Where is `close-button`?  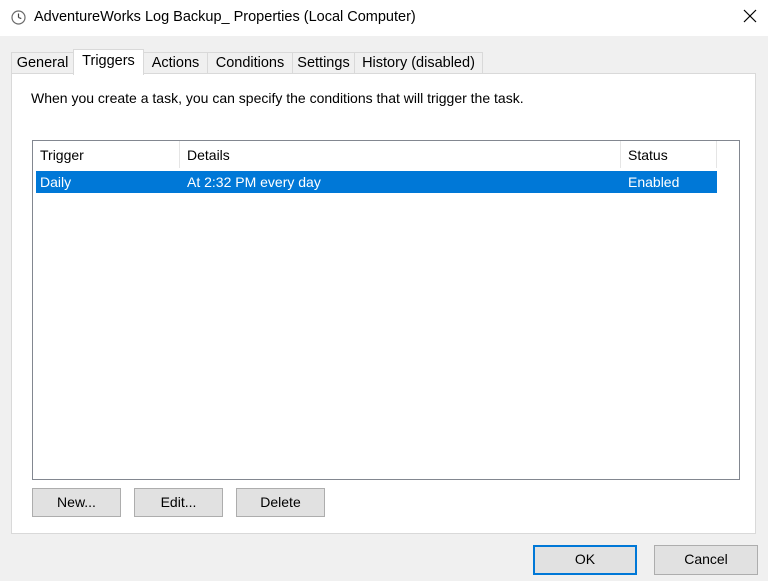
close-button is located at coordinates (750, 17).